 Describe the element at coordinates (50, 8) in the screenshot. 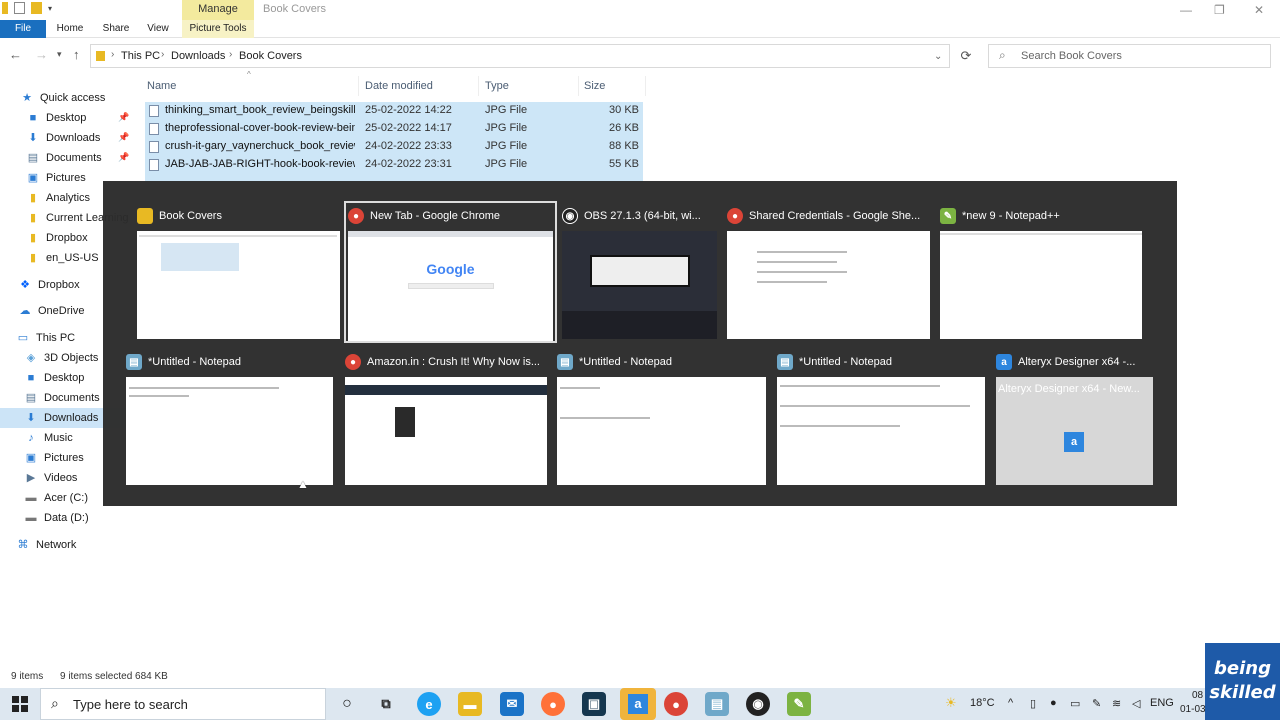

I see `chevron-down-icon: ▾` at that location.